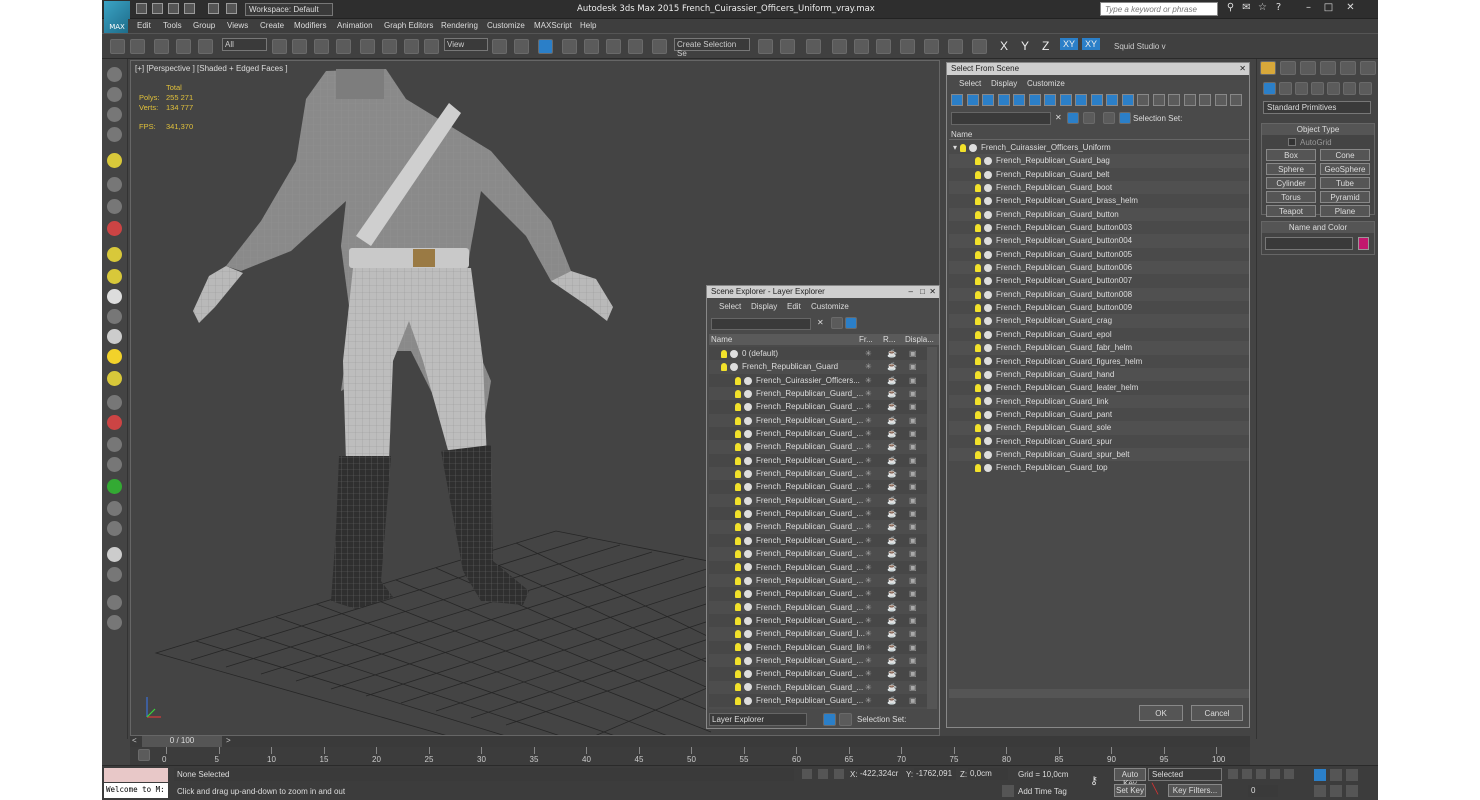 This screenshot has height=800, width=1480. What do you see at coordinates (205, 46) in the screenshot?
I see `bind-space-warp-icon` at bounding box center [205, 46].